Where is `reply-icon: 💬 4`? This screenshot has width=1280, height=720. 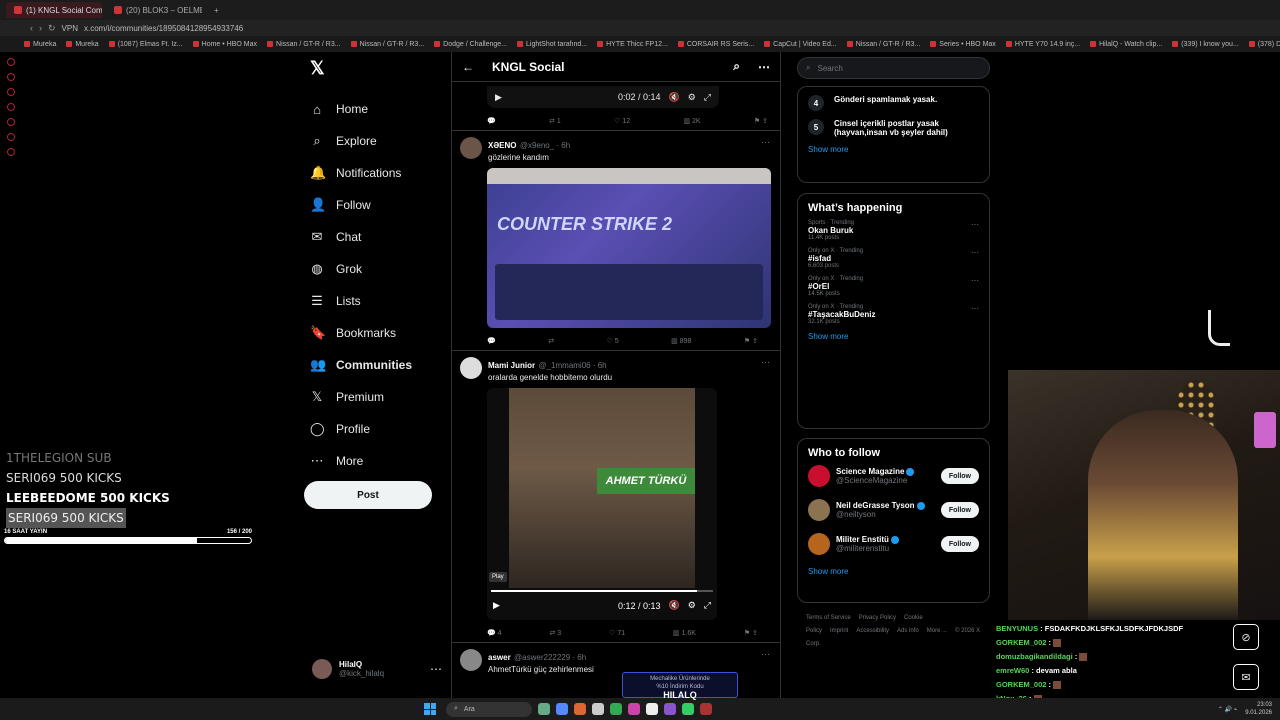
reply-icon: 💬 4 is located at coordinates (494, 633).